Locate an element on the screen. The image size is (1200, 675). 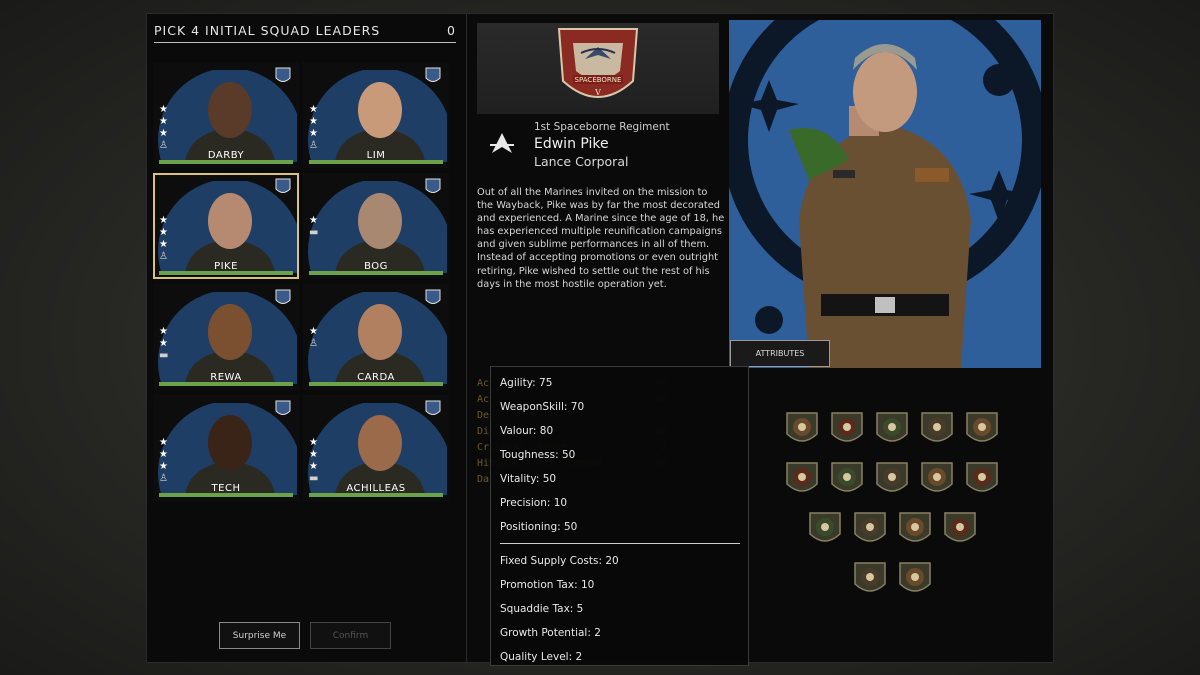
tooltip-cost: Fixed Supply Costs: 20 is located at coordinates (559, 561).